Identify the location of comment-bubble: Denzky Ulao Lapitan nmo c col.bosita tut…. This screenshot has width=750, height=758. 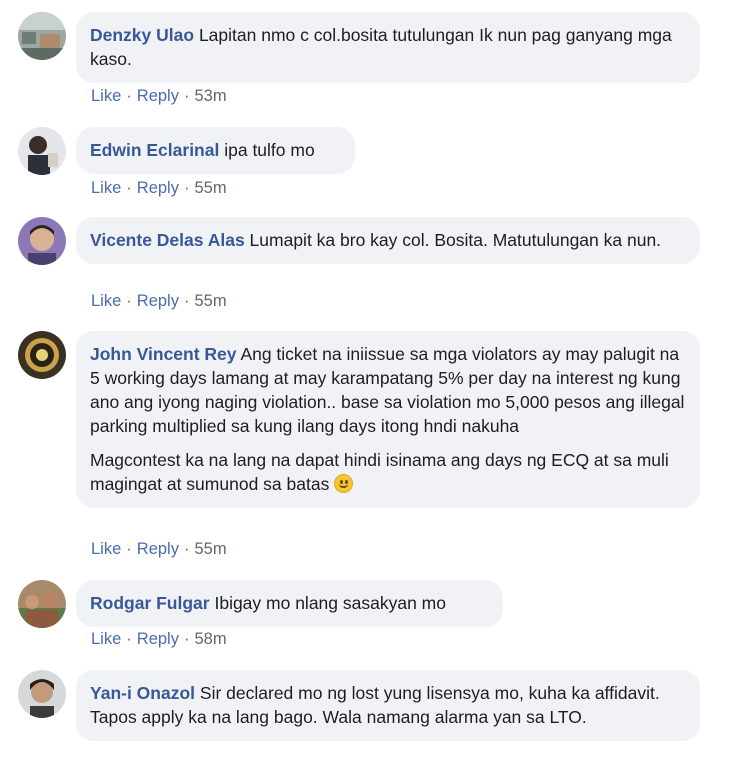
(388, 47).